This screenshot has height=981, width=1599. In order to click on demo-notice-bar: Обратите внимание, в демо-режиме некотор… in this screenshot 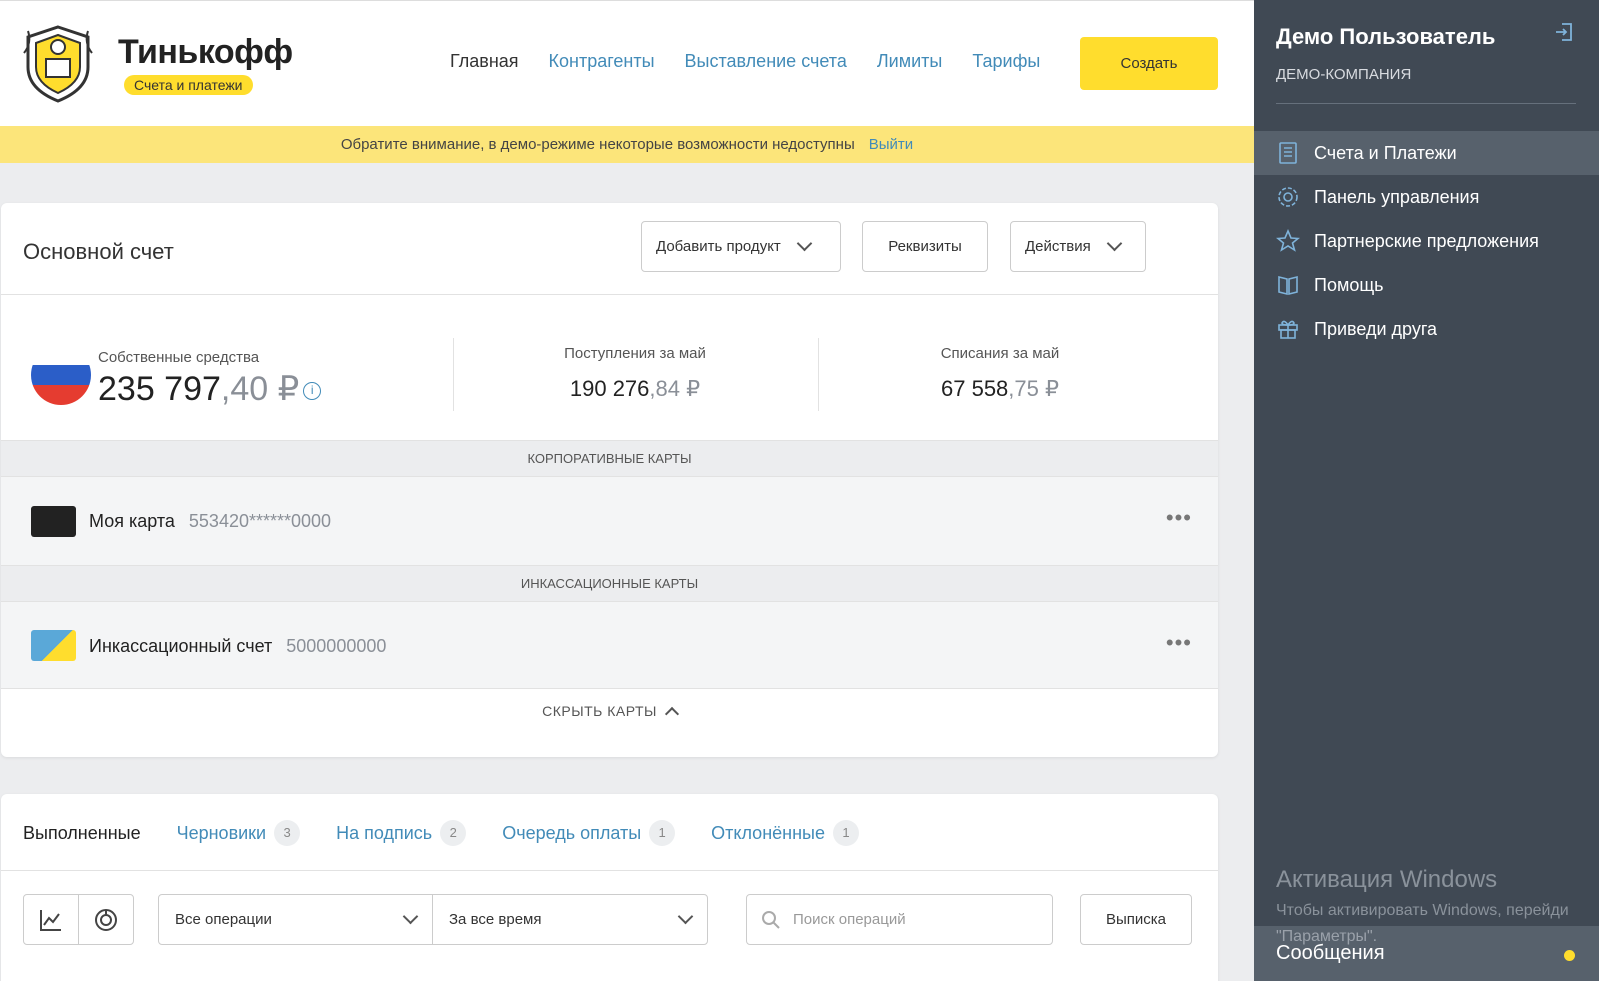, I will do `click(627, 144)`.